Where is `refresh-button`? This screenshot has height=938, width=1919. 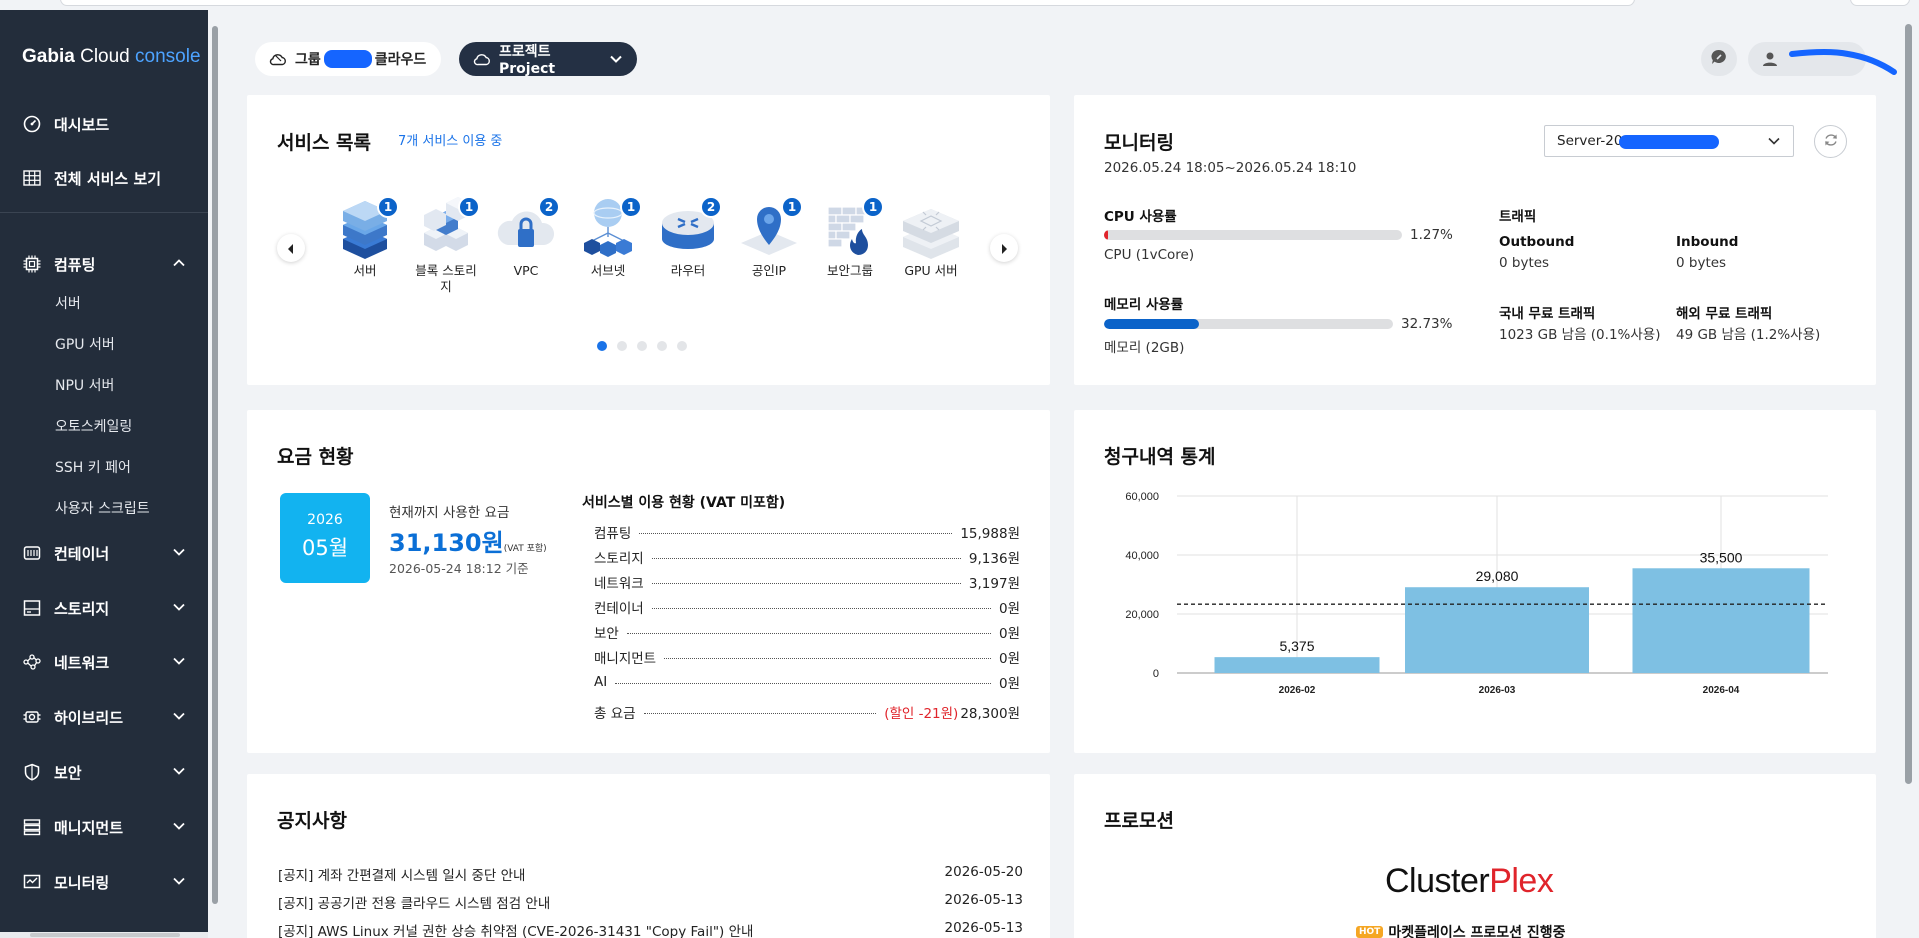 refresh-button is located at coordinates (1830, 141).